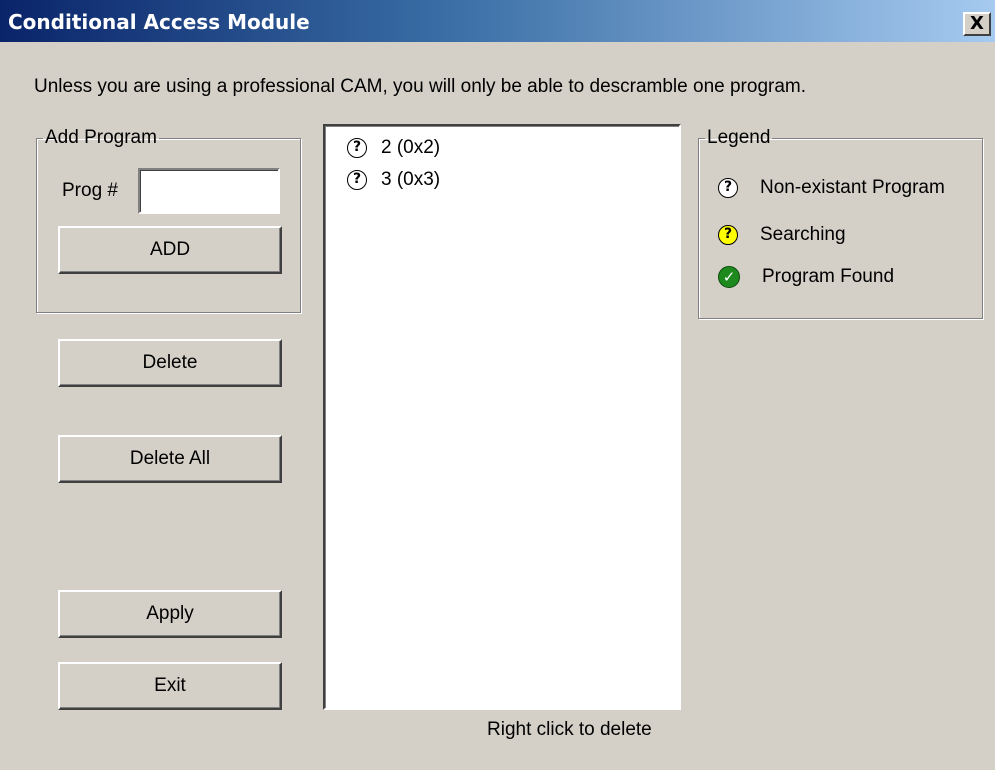 This screenshot has height=770, width=995. Describe the element at coordinates (497, 21) in the screenshot. I see `title-bar: Conditional Access Module X` at that location.